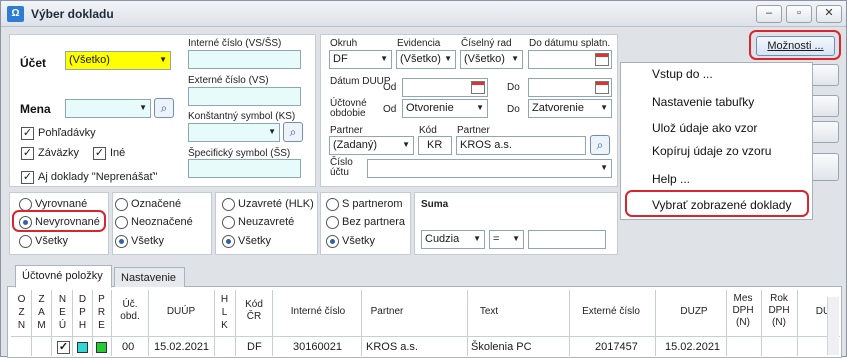 This screenshot has height=358, width=847. What do you see at coordinates (244, 59) in the screenshot?
I see `interne-cislo-input` at bounding box center [244, 59].